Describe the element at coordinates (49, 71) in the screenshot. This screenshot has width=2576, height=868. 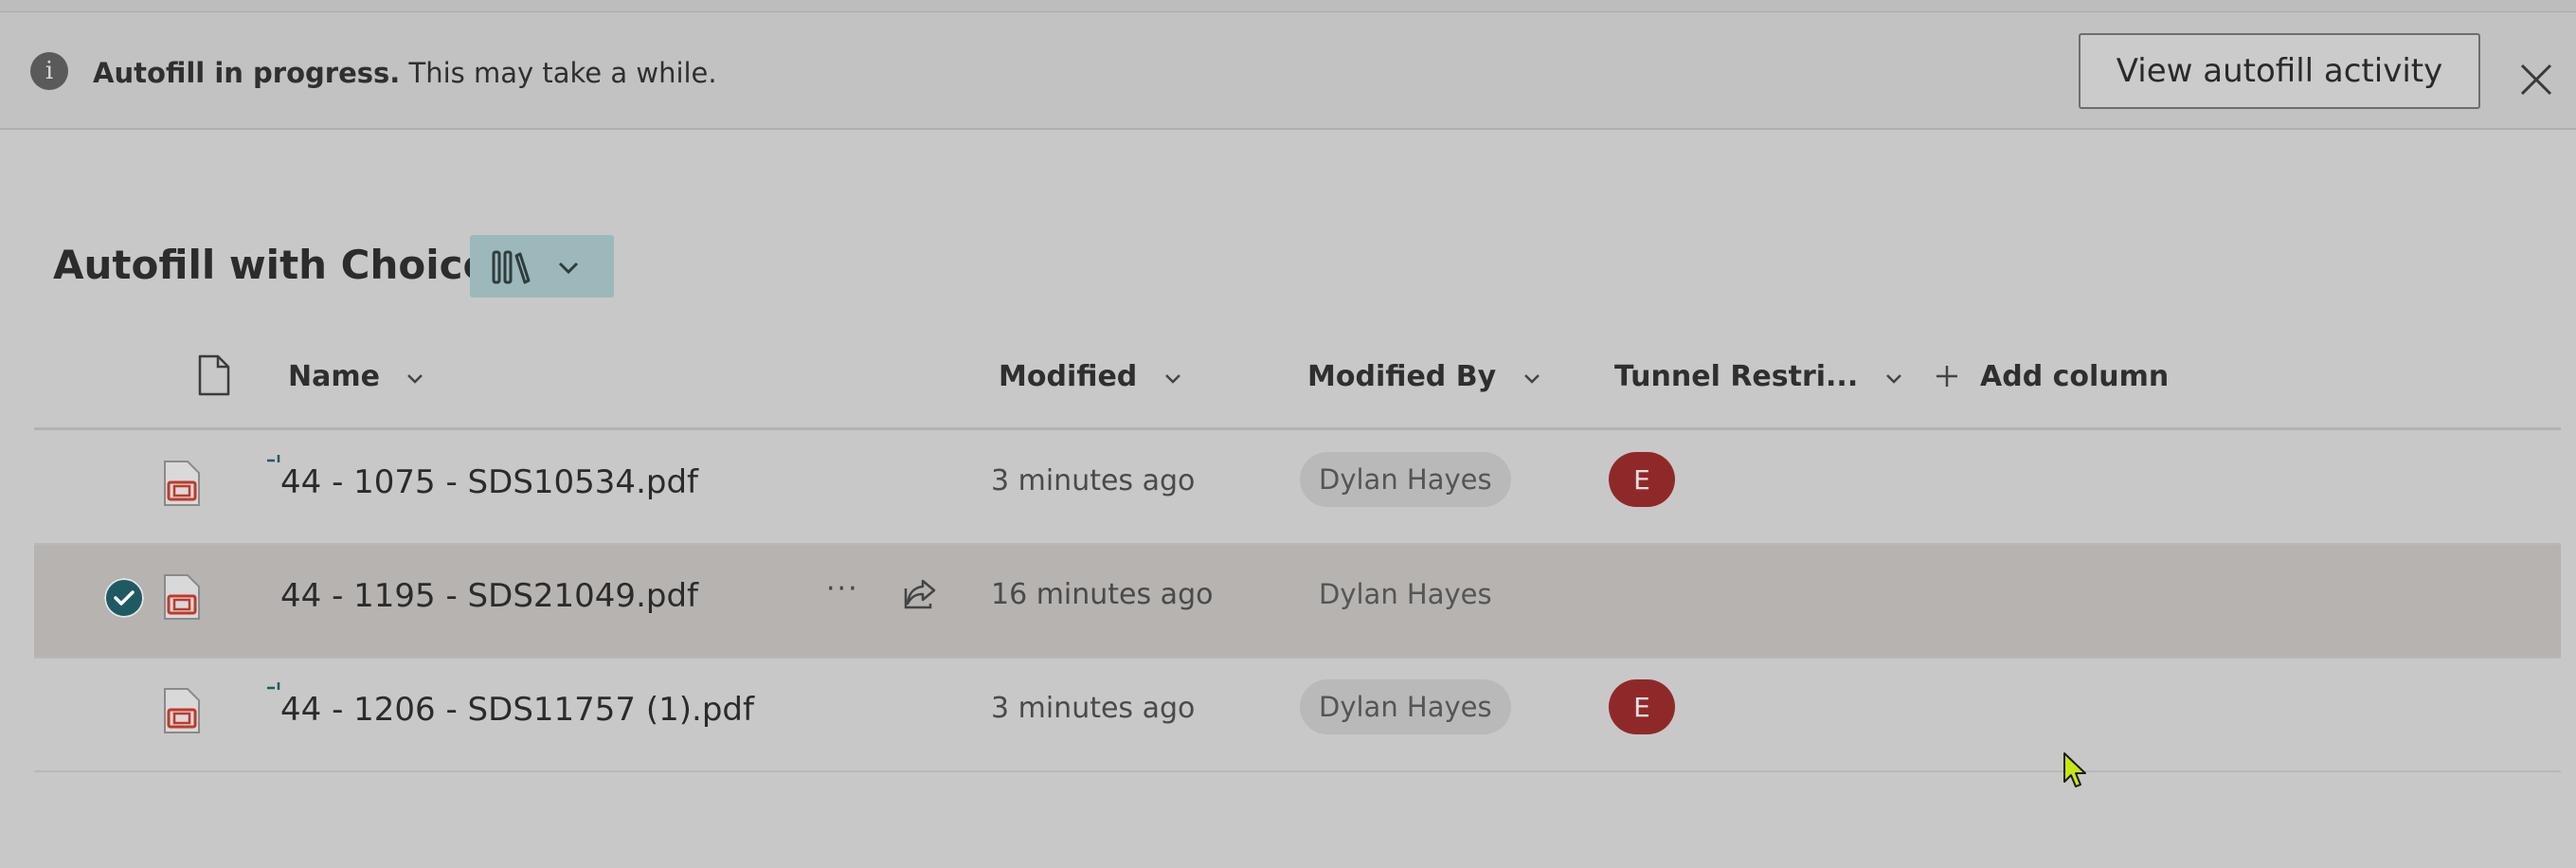
I see `info-icon: i` at that location.